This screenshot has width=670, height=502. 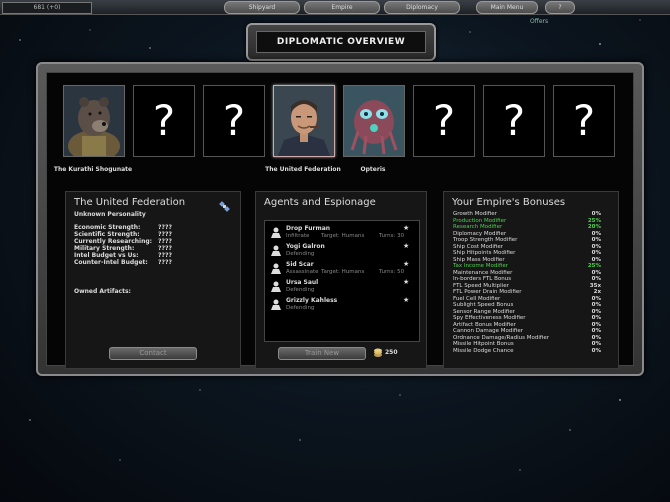 What do you see at coordinates (527, 227) in the screenshot?
I see `bonus-row: Research Modifier 20%` at bounding box center [527, 227].